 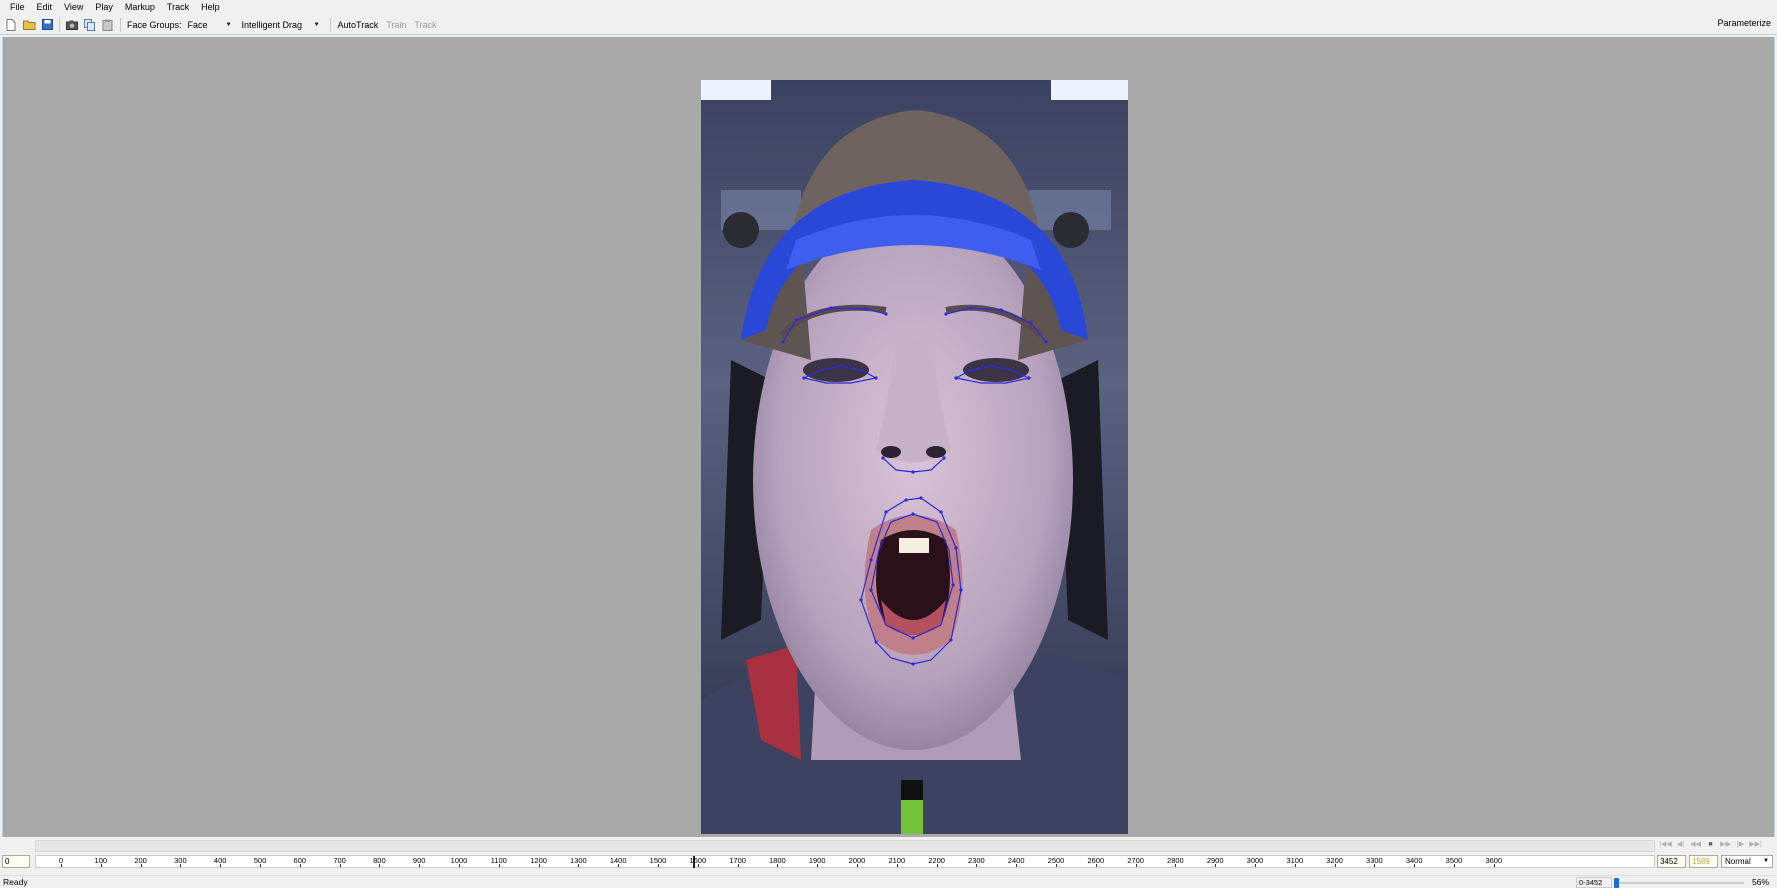 I want to click on transport-controls: |◀◀ ◀| ◀◀ ■ ▶▶ |▶ ▶▶|, so click(x=1710, y=845).